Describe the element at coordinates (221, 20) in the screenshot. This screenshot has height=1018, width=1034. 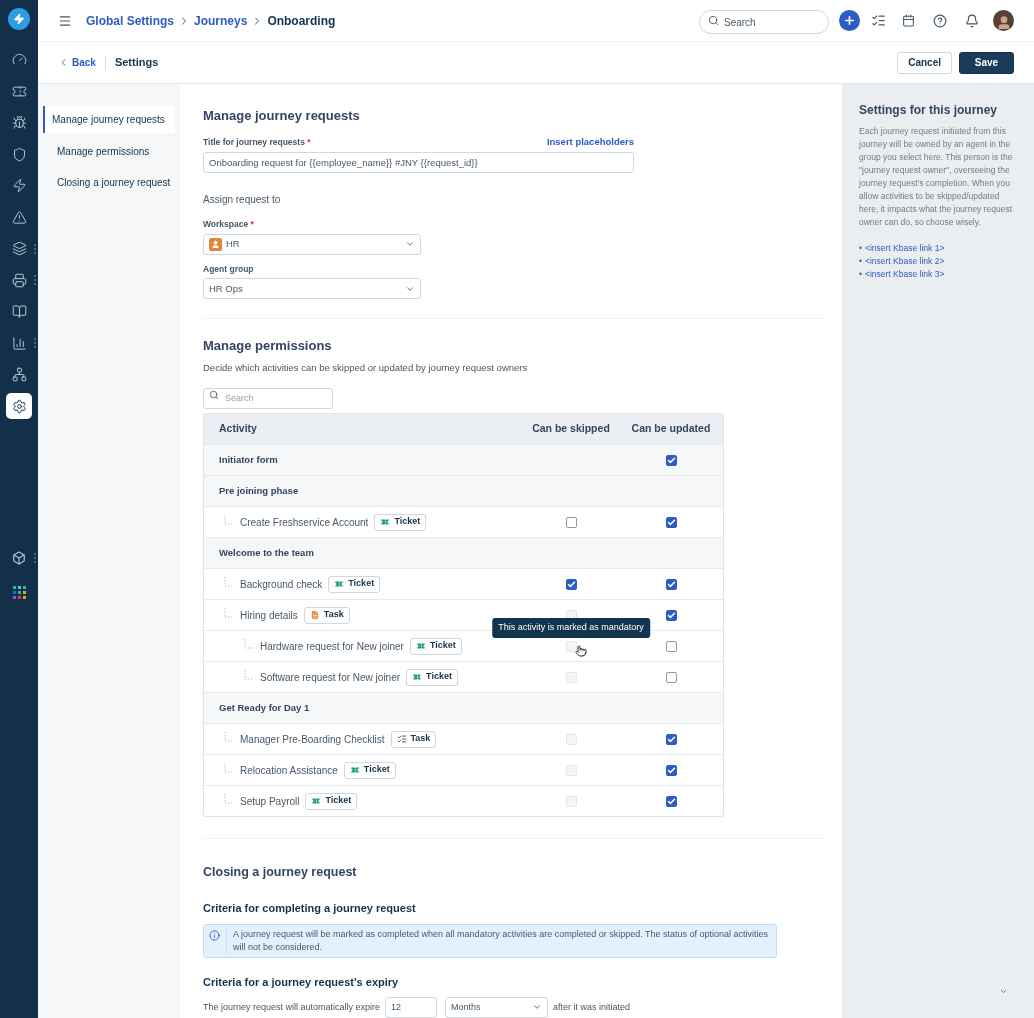
I see `breadcrumb-link: Journeys` at that location.